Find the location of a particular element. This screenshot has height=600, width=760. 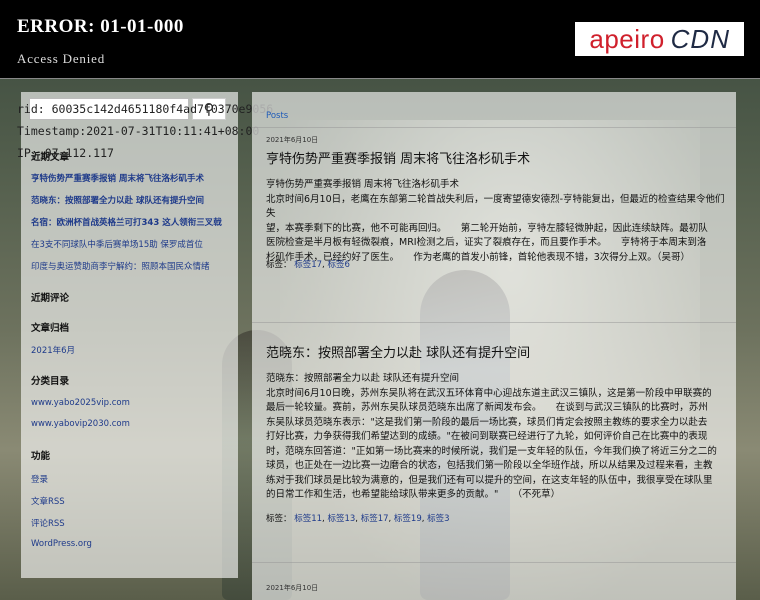

tag-link: 标签6 is located at coordinates (338, 265).